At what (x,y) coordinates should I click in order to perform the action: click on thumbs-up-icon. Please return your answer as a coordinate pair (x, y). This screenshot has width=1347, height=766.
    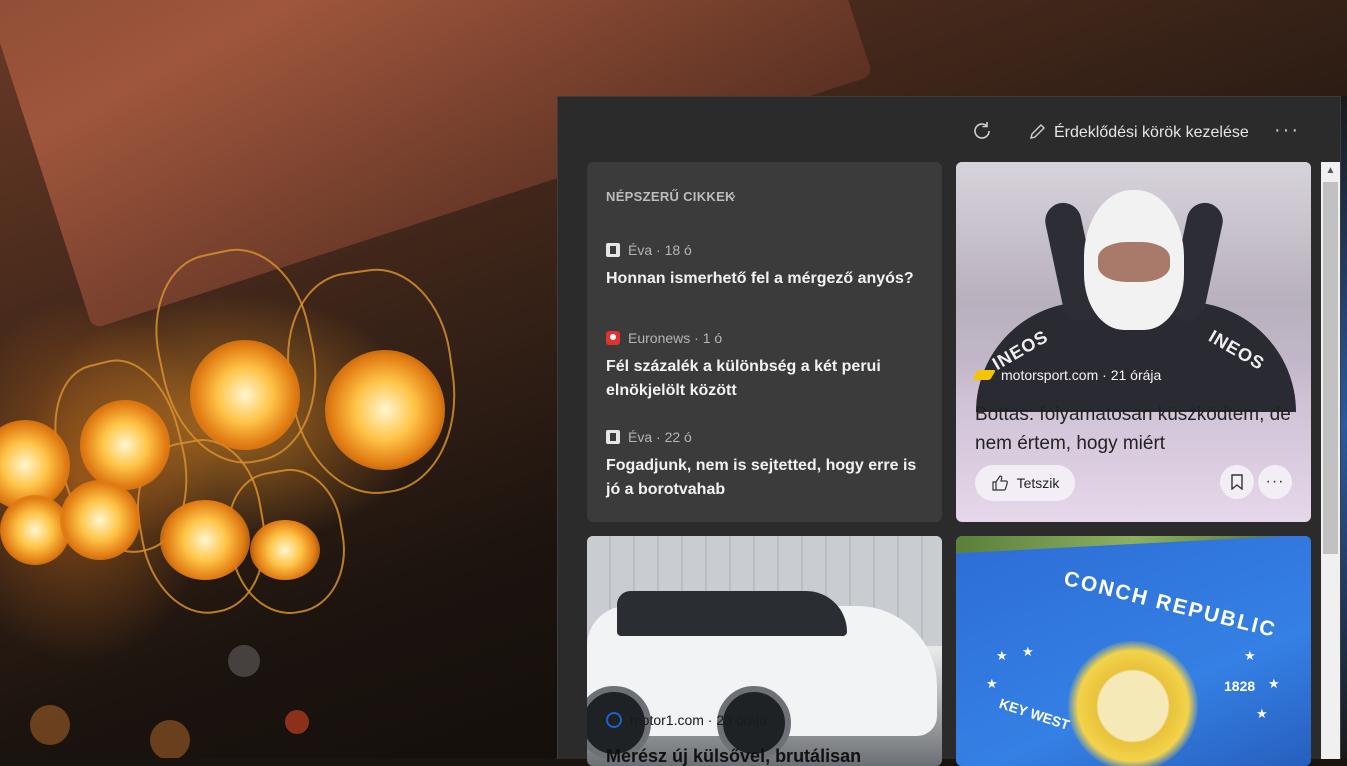
    Looking at the image, I should click on (999, 483).